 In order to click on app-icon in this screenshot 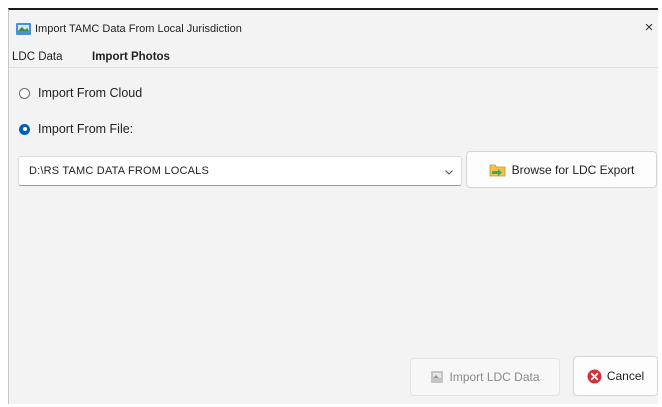, I will do `click(24, 29)`.